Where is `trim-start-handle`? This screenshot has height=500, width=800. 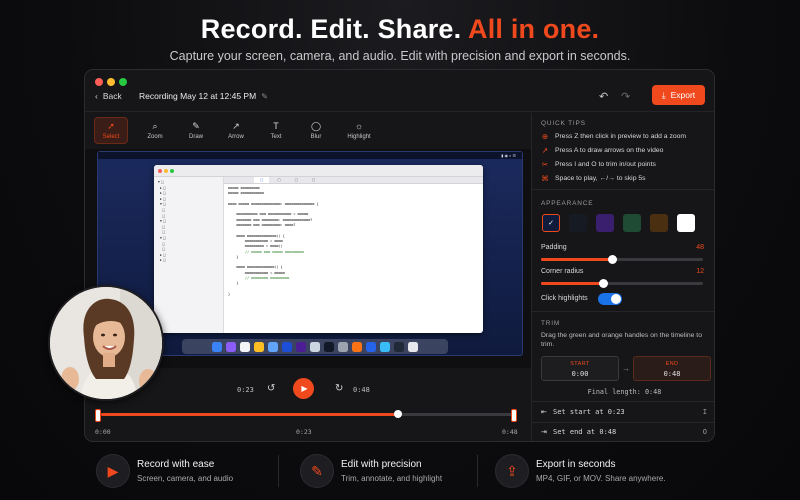 trim-start-handle is located at coordinates (98, 415).